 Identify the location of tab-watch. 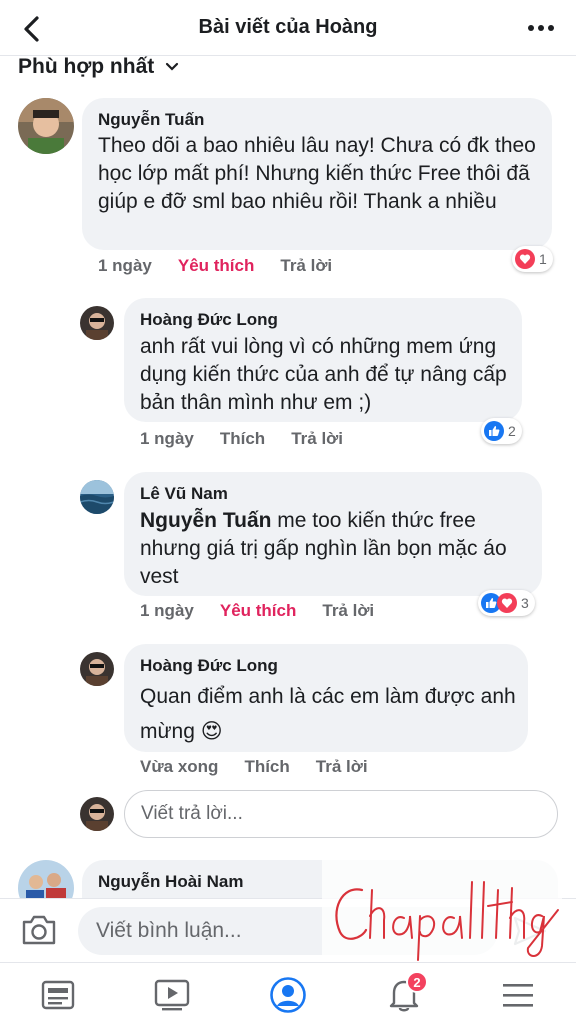
(172, 995).